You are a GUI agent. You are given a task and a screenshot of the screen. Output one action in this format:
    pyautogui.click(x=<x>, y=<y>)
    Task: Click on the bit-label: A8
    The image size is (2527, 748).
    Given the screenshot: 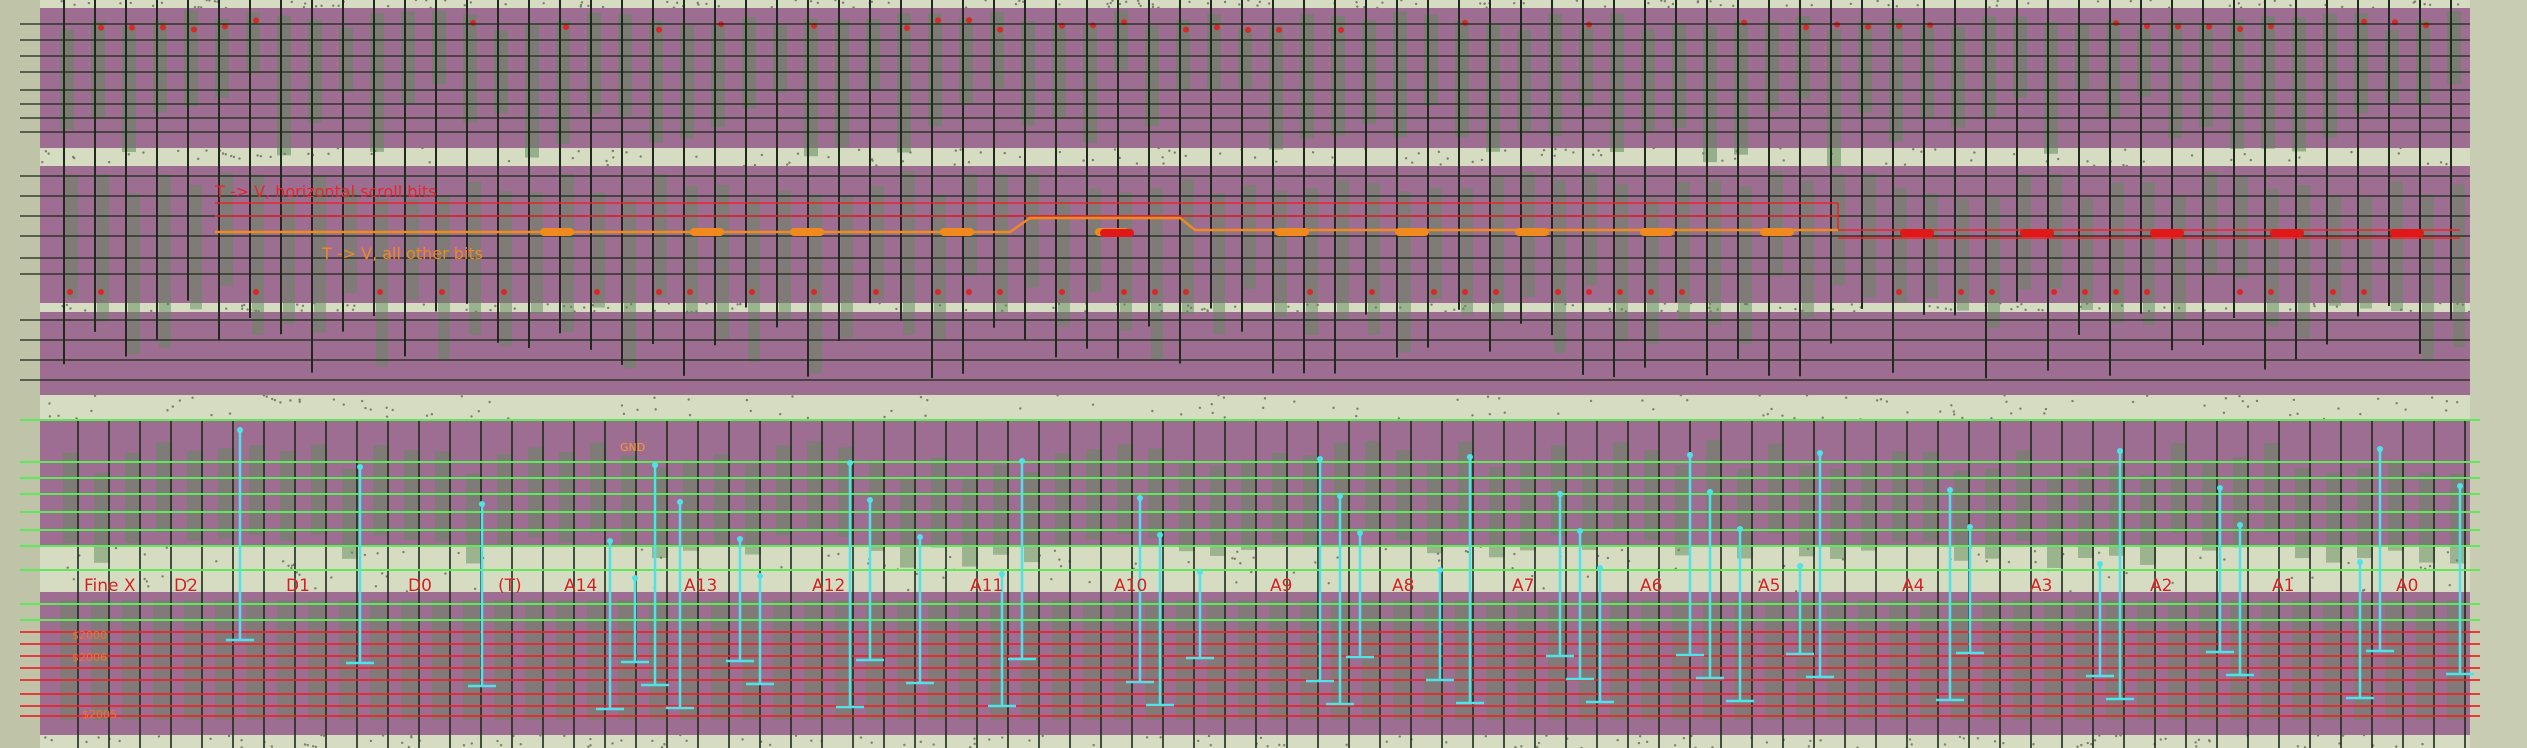 What is the action you would take?
    pyautogui.click(x=1403, y=586)
    